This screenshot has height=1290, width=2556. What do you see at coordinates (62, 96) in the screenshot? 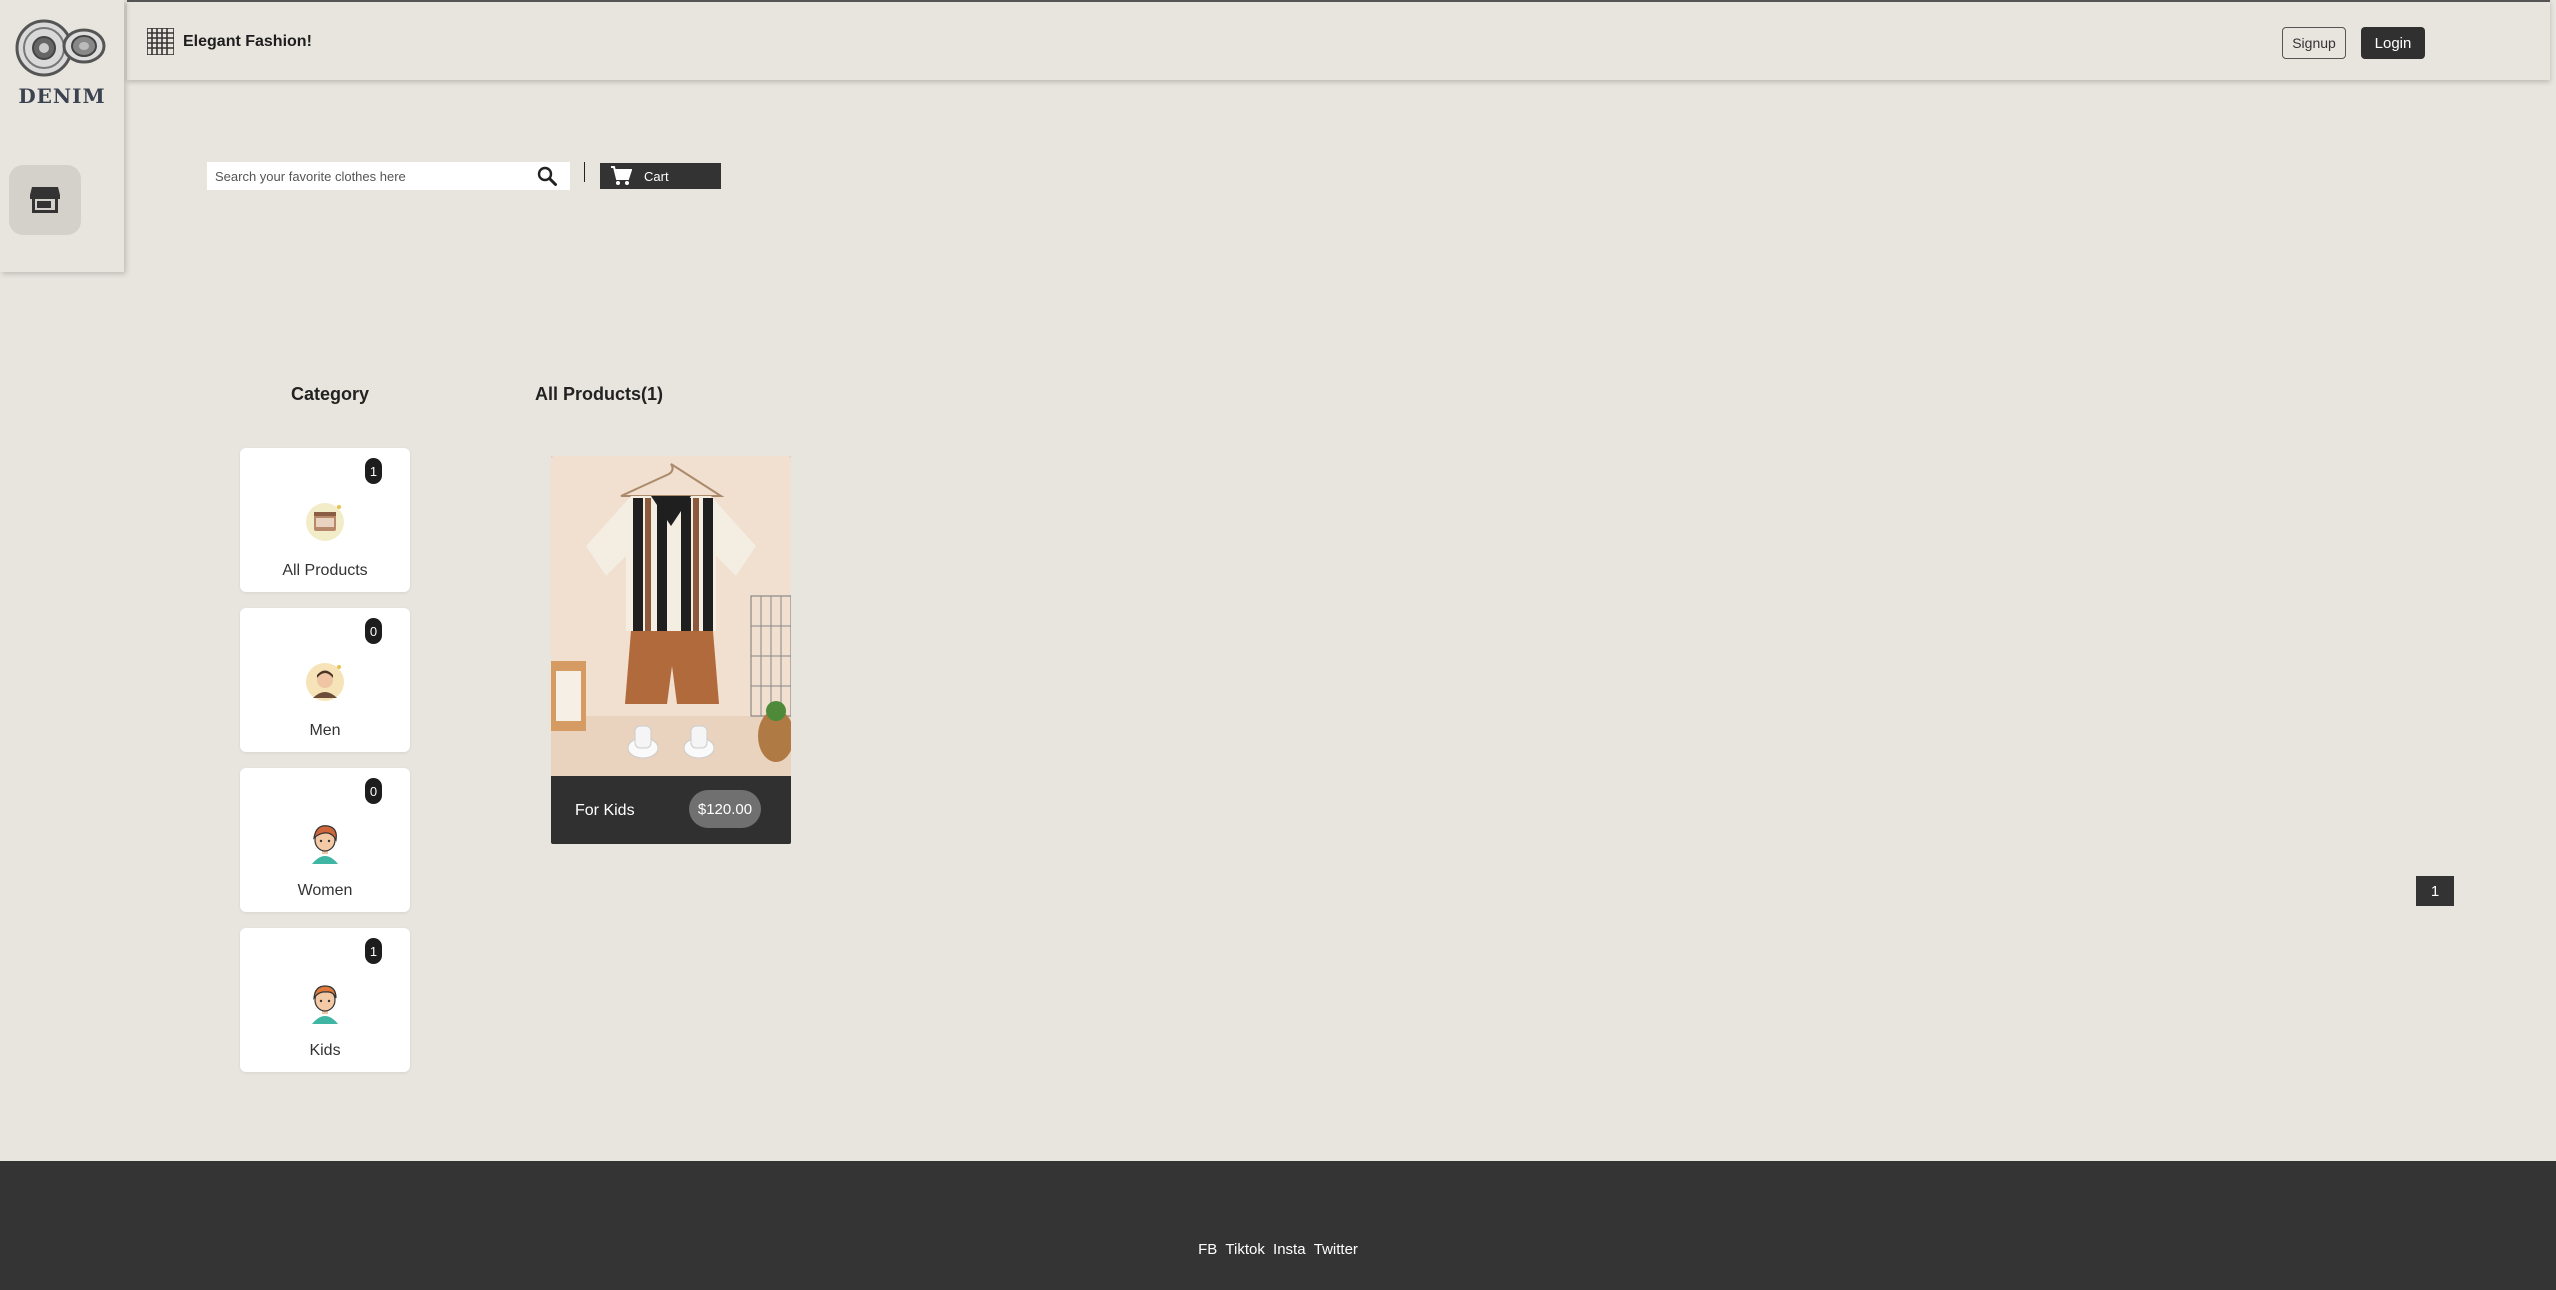
I see `logo-text: DENIM` at bounding box center [62, 96].